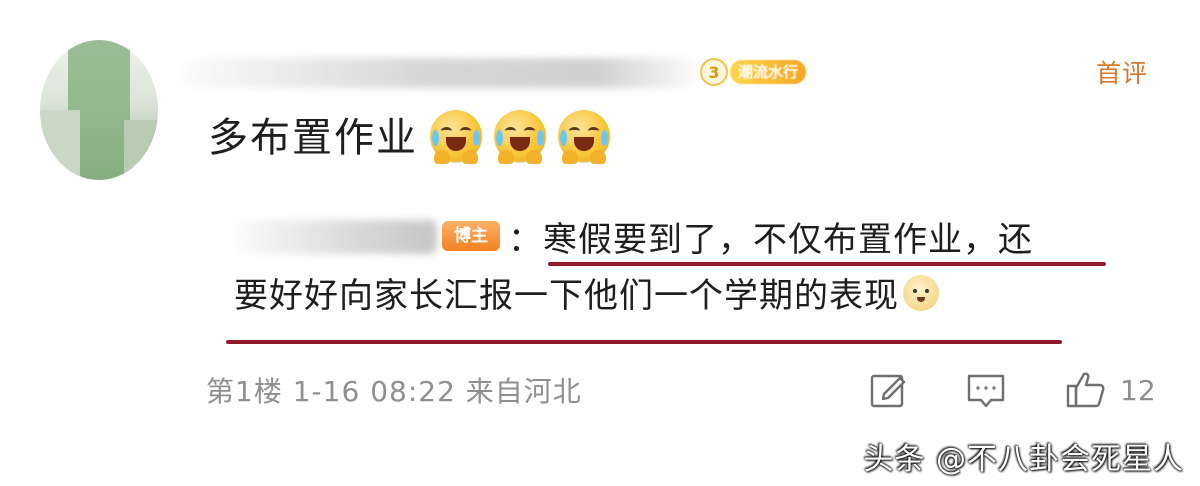 This screenshot has width=1200, height=486. What do you see at coordinates (1121, 73) in the screenshot?
I see `first-comment-label: 首评` at bounding box center [1121, 73].